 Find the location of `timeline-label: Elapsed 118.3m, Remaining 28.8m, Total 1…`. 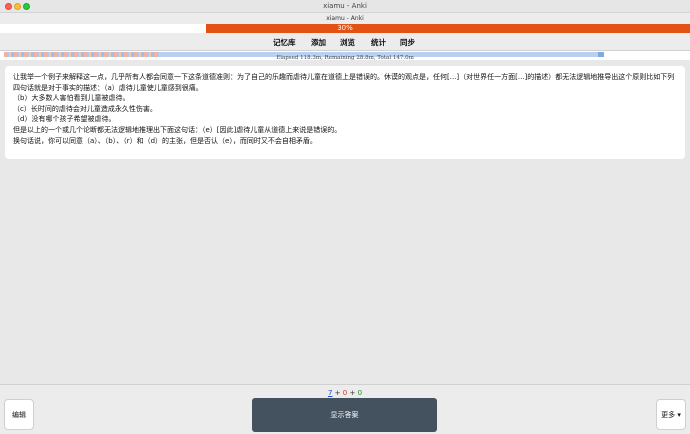

timeline-label: Elapsed 118.3m, Remaining 28.8m, Total 1… is located at coordinates (345, 58).